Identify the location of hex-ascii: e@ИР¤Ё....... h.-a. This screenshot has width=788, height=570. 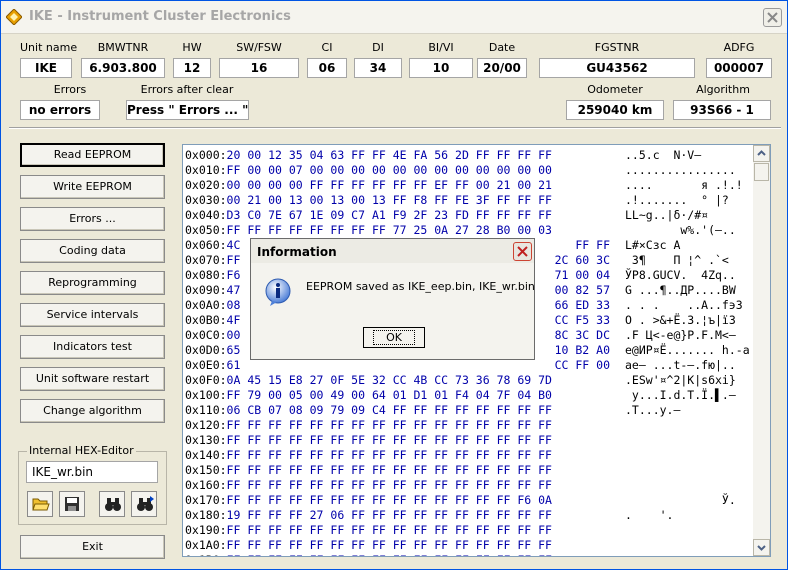
(687, 350).